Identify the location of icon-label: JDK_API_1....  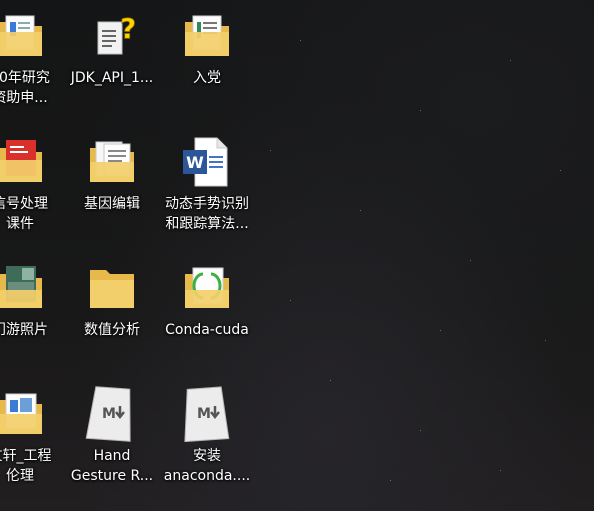
(112, 78).